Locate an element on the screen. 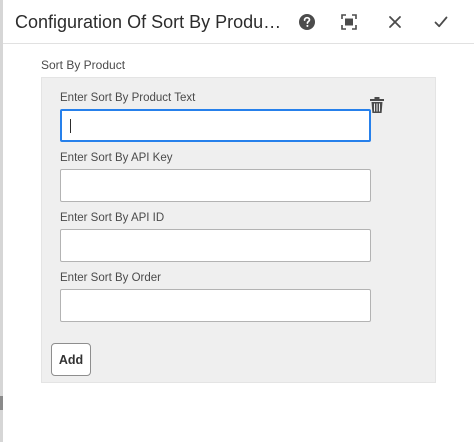 The image size is (474, 442). delete-item-button is located at coordinates (377, 105).